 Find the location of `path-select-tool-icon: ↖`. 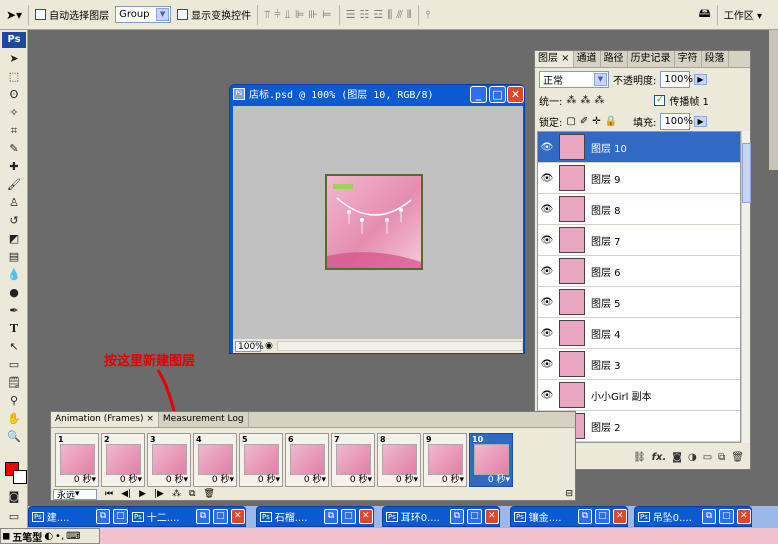

path-select-tool-icon: ↖ is located at coordinates (14, 347).